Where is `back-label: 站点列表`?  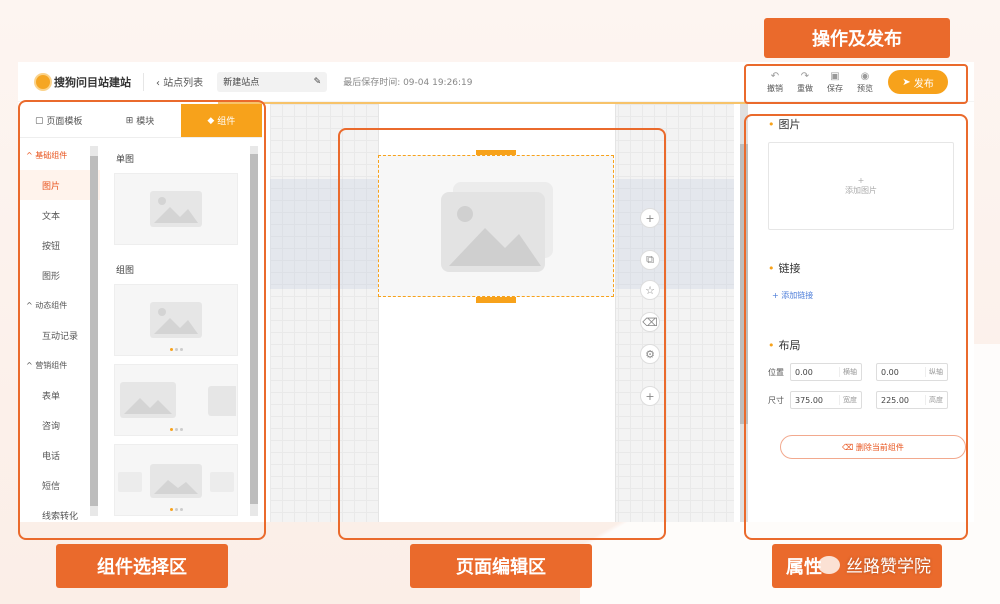 back-label: 站点列表 is located at coordinates (183, 83).